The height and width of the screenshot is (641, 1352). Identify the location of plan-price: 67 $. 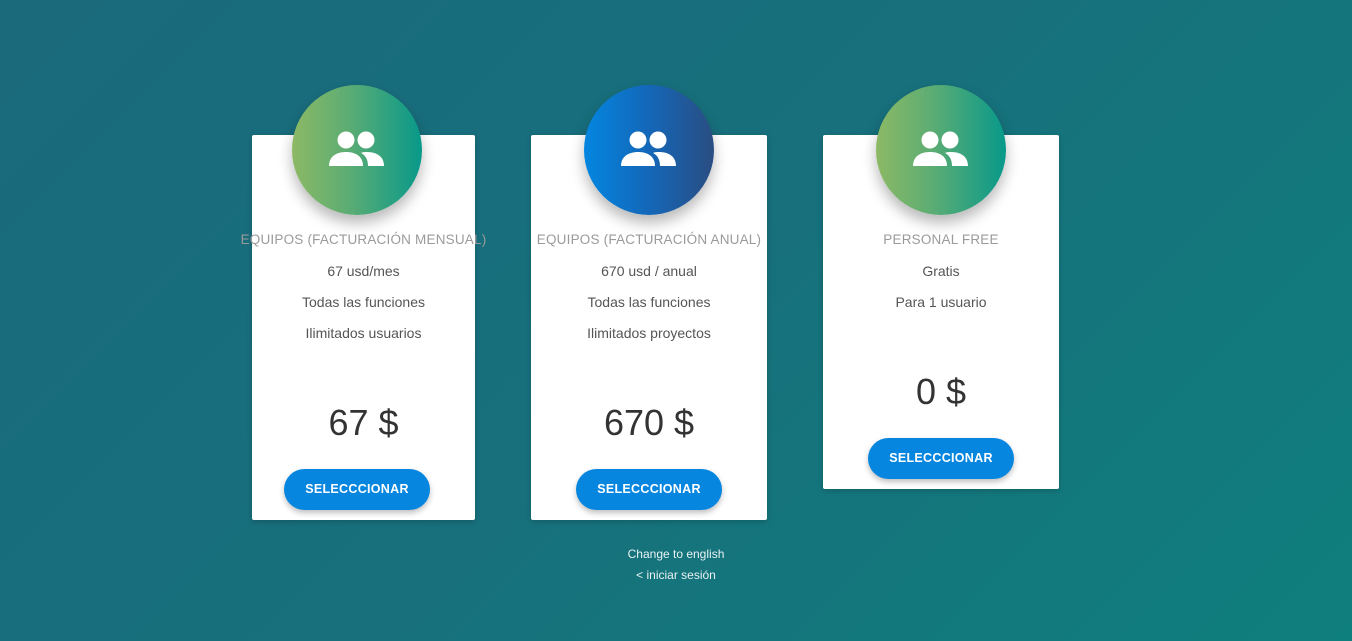
(363, 422).